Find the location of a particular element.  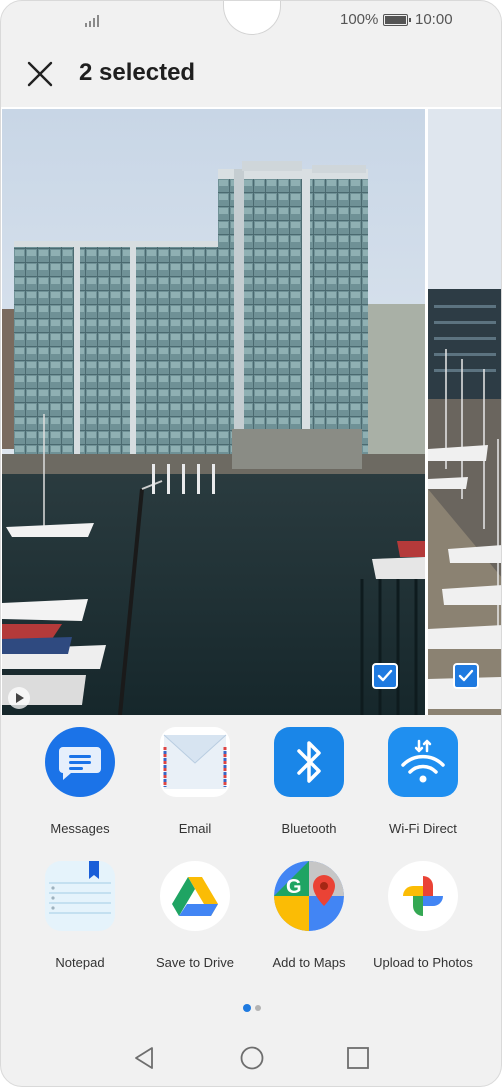

recents-button is located at coordinates (358, 1058).